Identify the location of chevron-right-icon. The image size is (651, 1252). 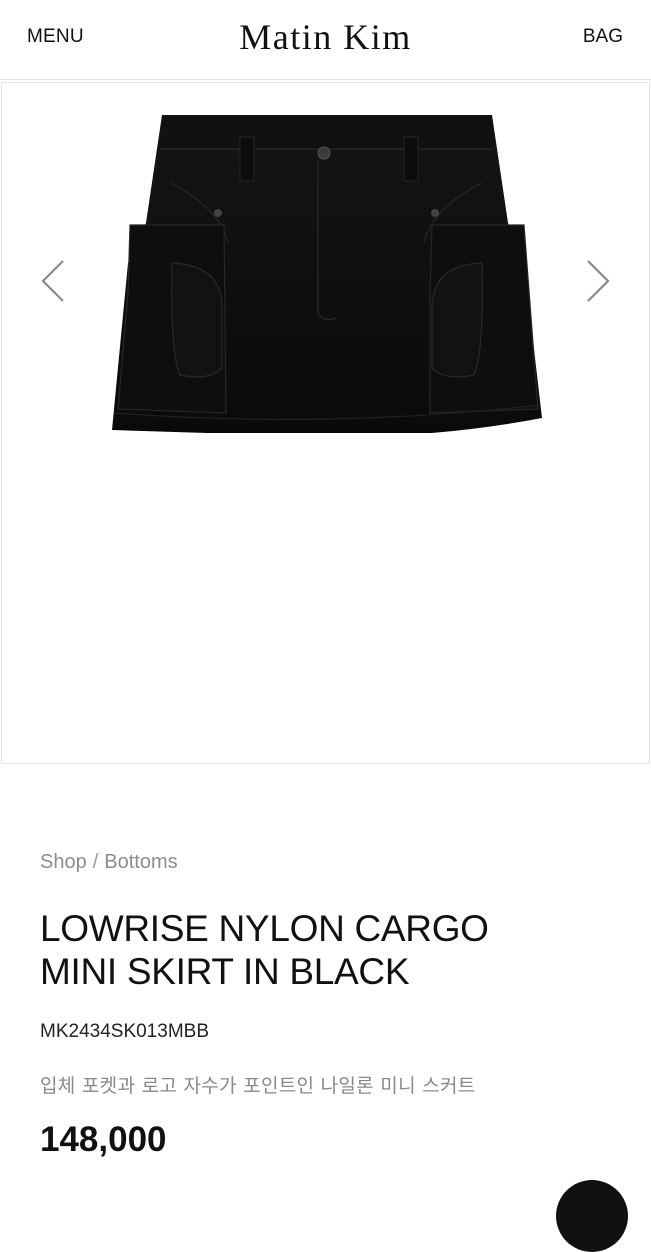
(598, 281).